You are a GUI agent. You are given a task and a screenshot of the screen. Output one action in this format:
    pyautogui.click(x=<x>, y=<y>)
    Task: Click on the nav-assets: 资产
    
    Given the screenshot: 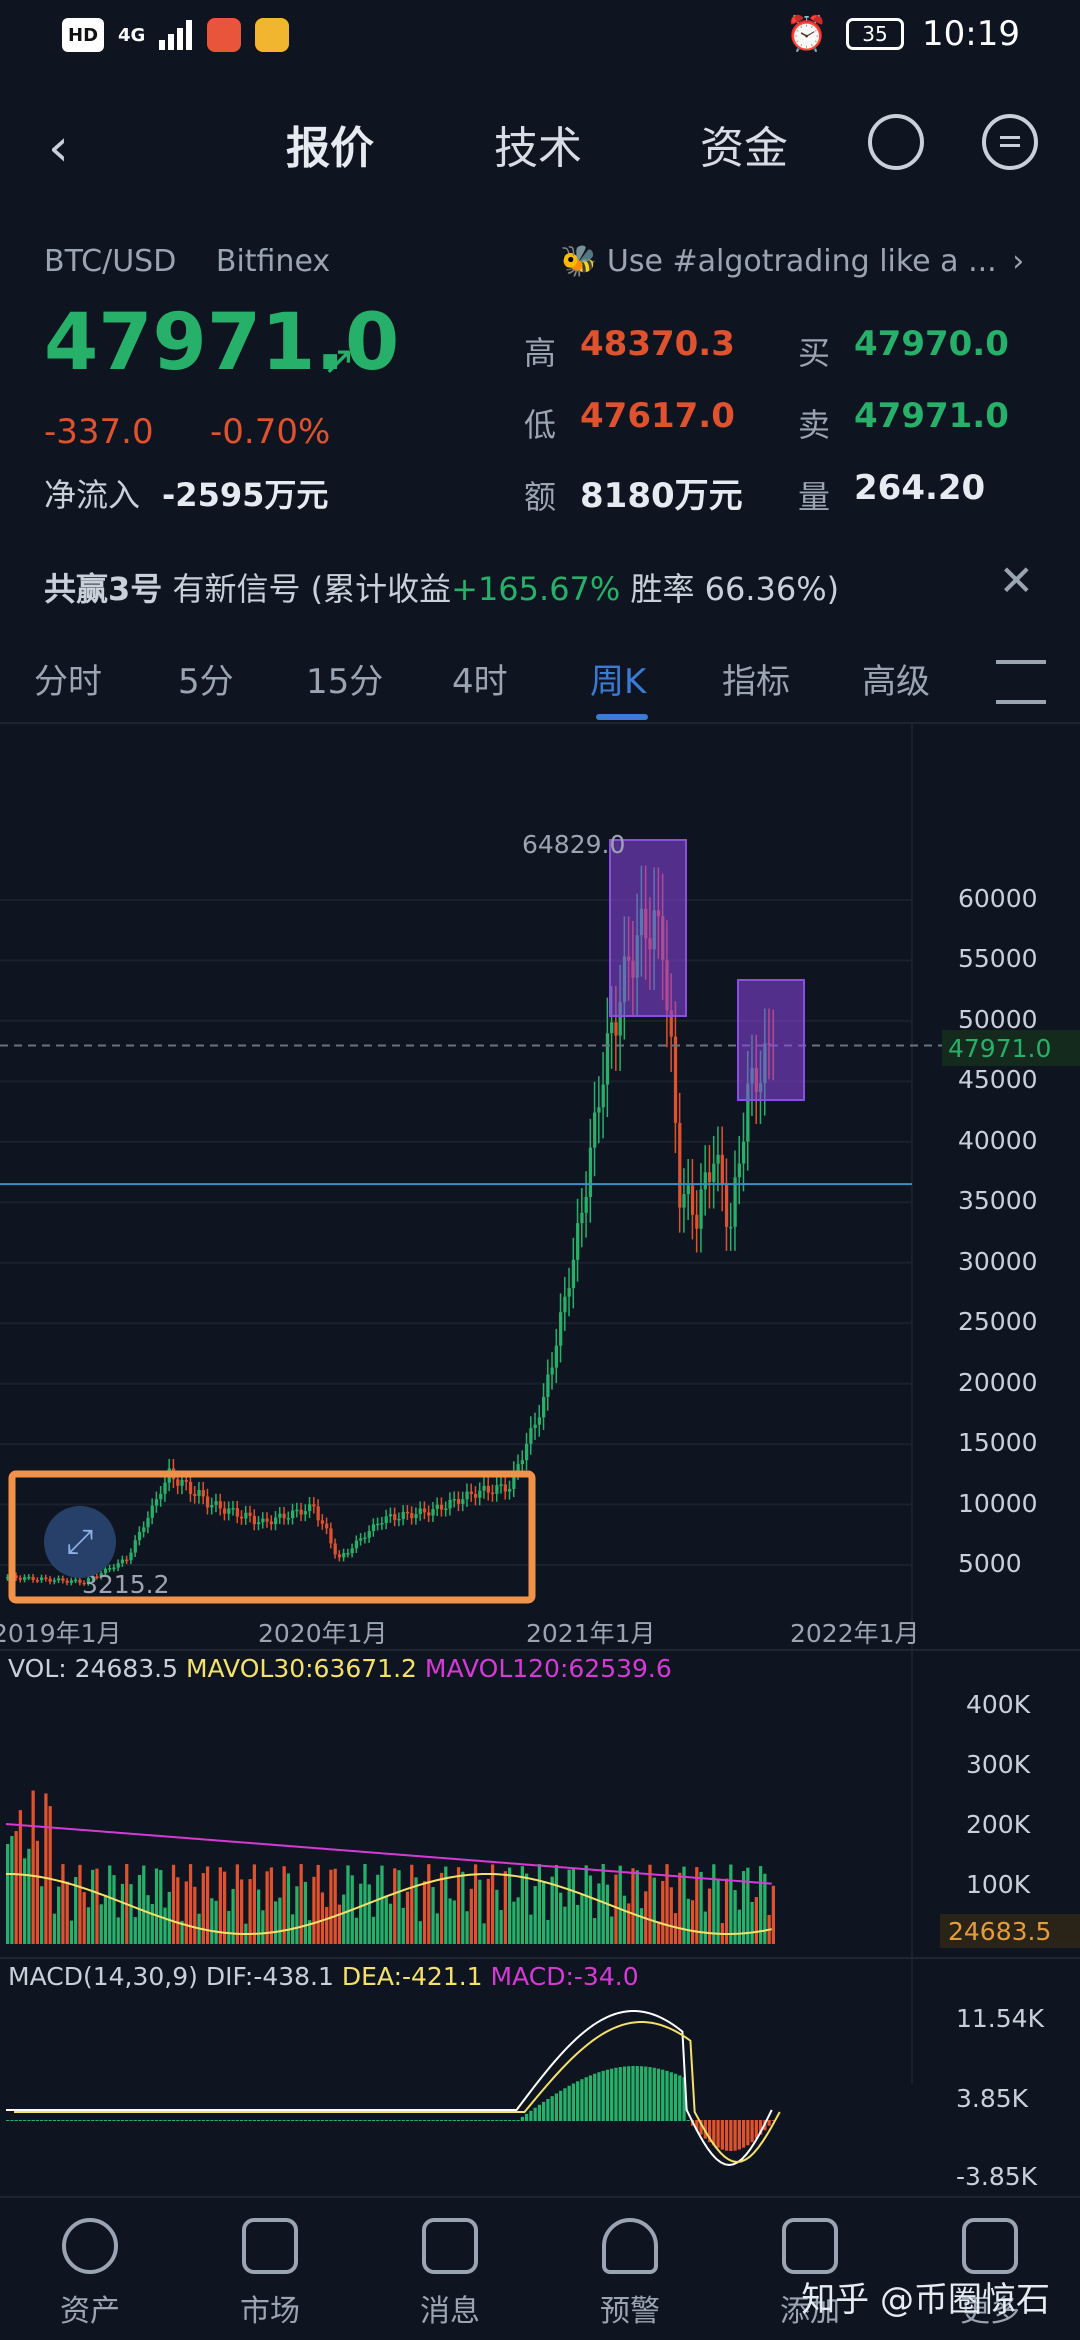 What is the action you would take?
    pyautogui.click(x=90, y=2274)
    